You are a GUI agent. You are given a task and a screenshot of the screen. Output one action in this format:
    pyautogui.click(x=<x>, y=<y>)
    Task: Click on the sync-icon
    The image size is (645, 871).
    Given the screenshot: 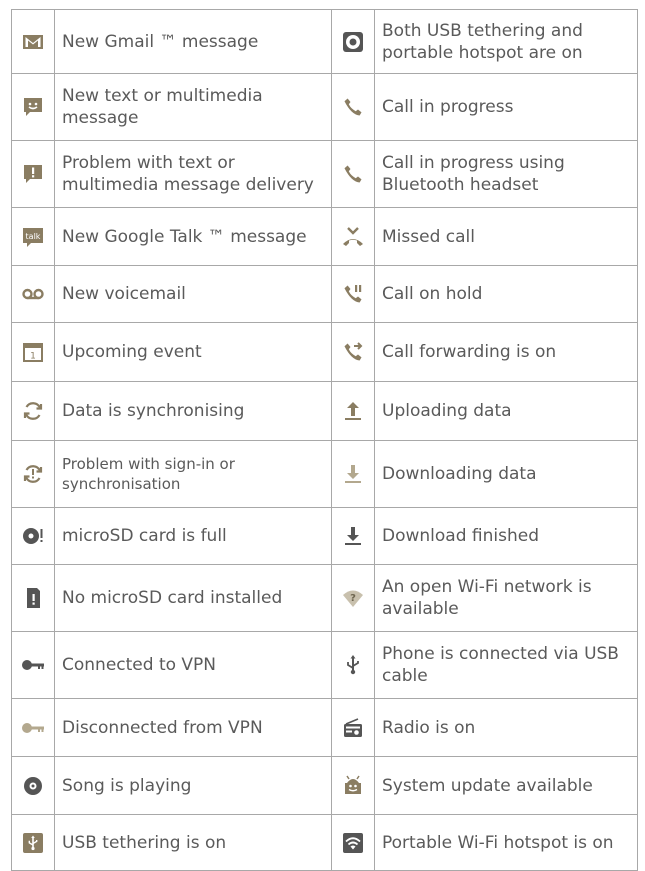 What is the action you would take?
    pyautogui.click(x=33, y=411)
    